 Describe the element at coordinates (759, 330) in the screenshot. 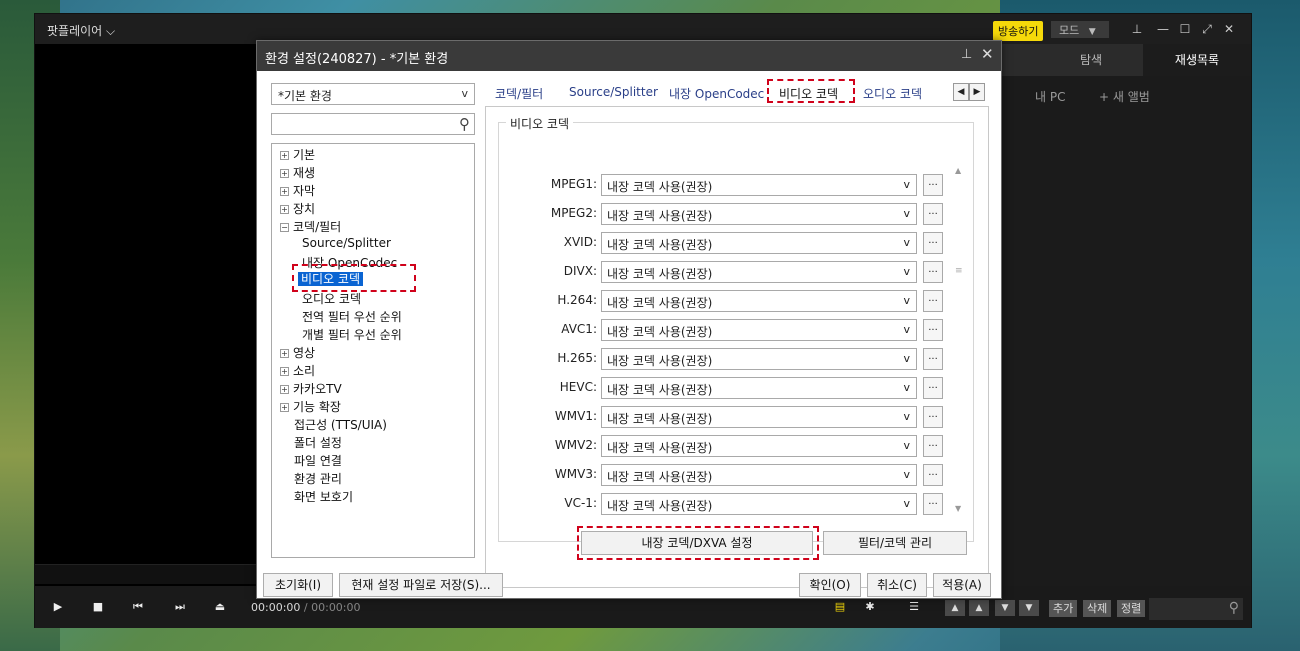

I see `codec-dropdown-avc1: 내장 코덱 사용(권장) v` at that location.